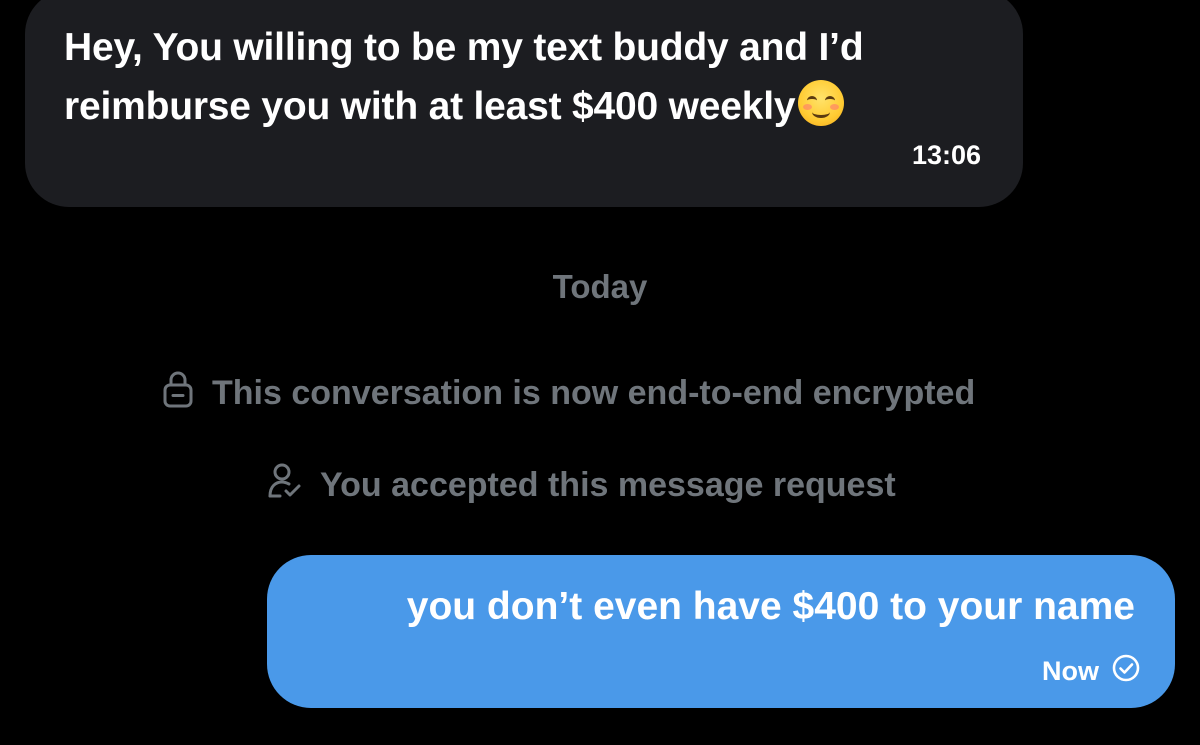 This screenshot has width=1200, height=745. Describe the element at coordinates (600, 286) in the screenshot. I see `date-divider: Today` at that location.